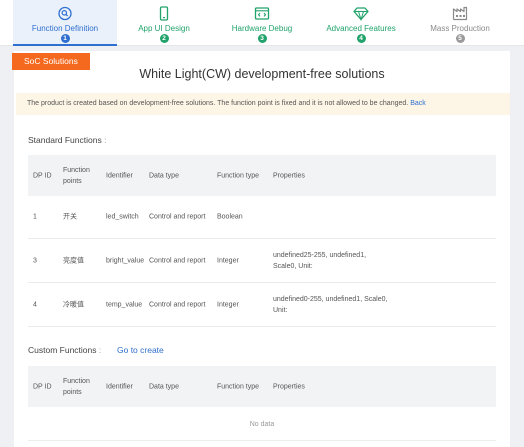 Image resolution: width=524 pixels, height=447 pixels. Describe the element at coordinates (418, 103) in the screenshot. I see `back-link: Back` at that location.